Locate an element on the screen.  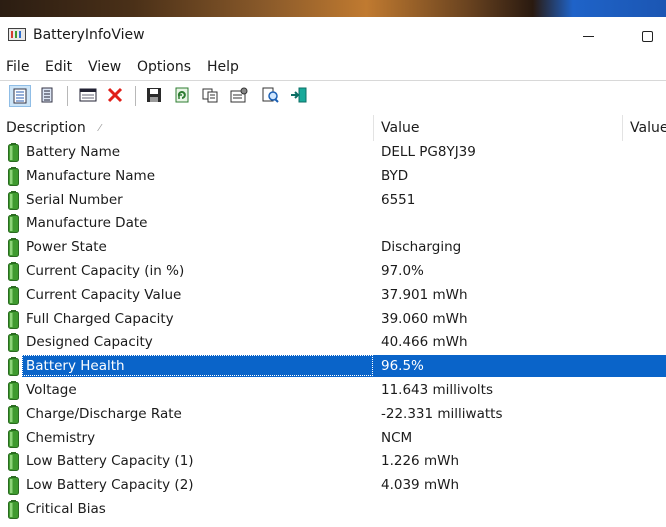
row-description: Designed Capacity is located at coordinates (89, 342).